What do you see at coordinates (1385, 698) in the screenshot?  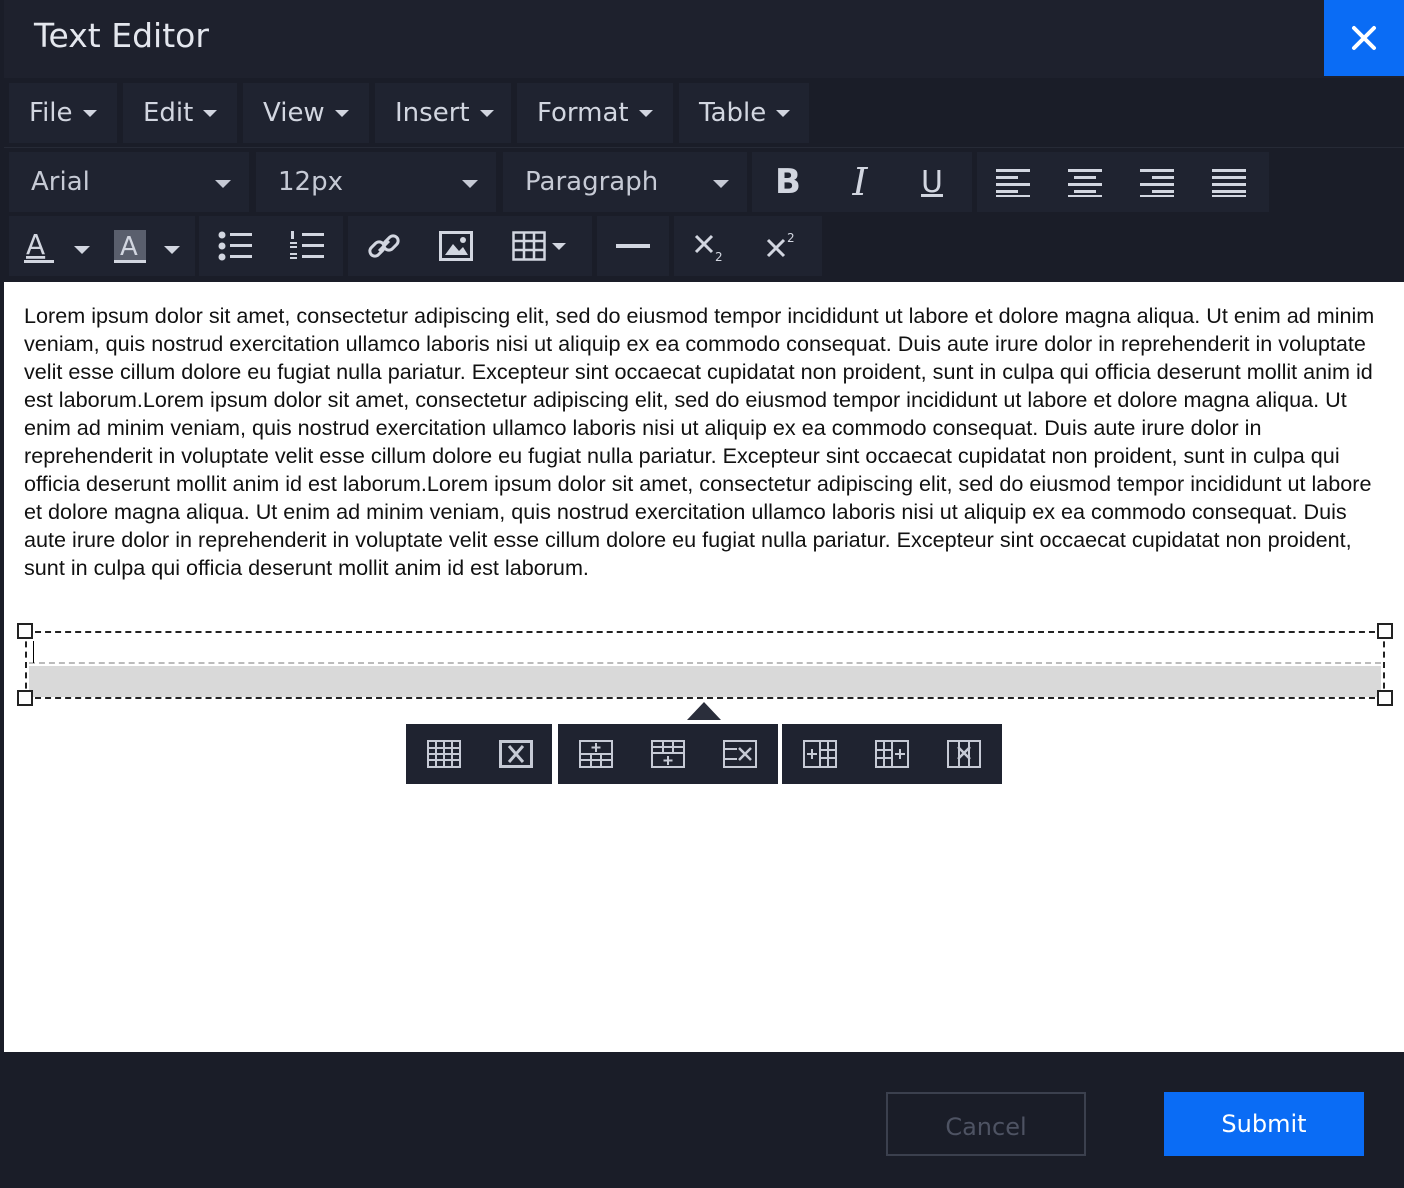 I see `resize-handle-bottom-right` at bounding box center [1385, 698].